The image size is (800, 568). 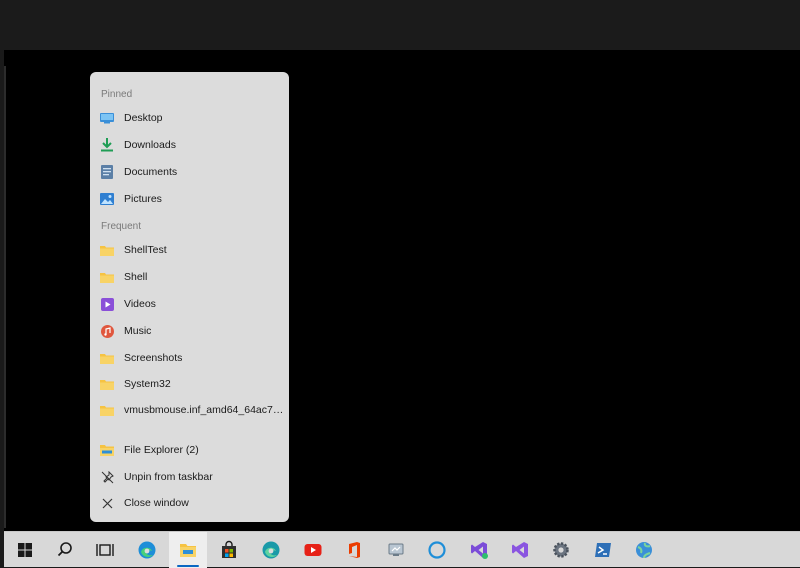 I want to click on cortana-button, so click(x=437, y=550).